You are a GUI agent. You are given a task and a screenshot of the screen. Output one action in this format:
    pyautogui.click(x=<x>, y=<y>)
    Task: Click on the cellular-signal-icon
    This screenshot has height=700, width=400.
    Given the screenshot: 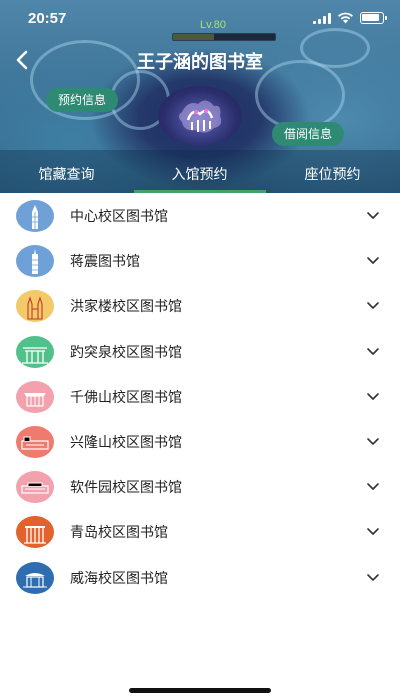 What is the action you would take?
    pyautogui.click(x=322, y=18)
    